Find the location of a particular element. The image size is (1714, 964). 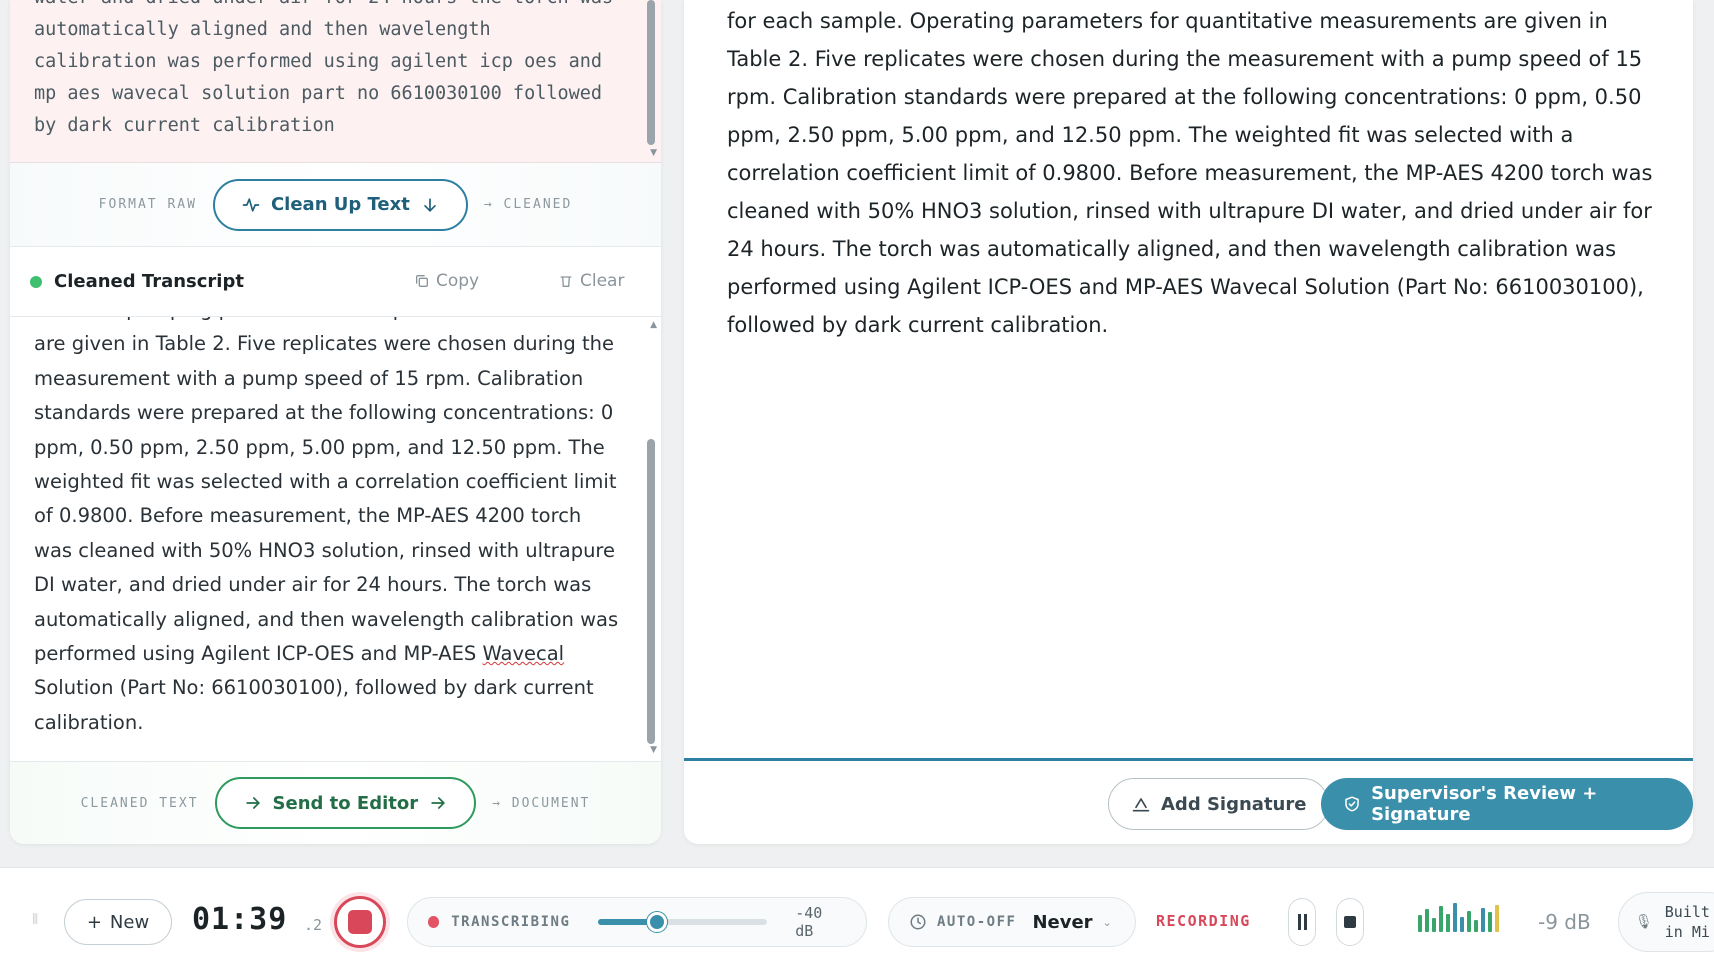

threshold-slider-handle is located at coordinates (657, 922).